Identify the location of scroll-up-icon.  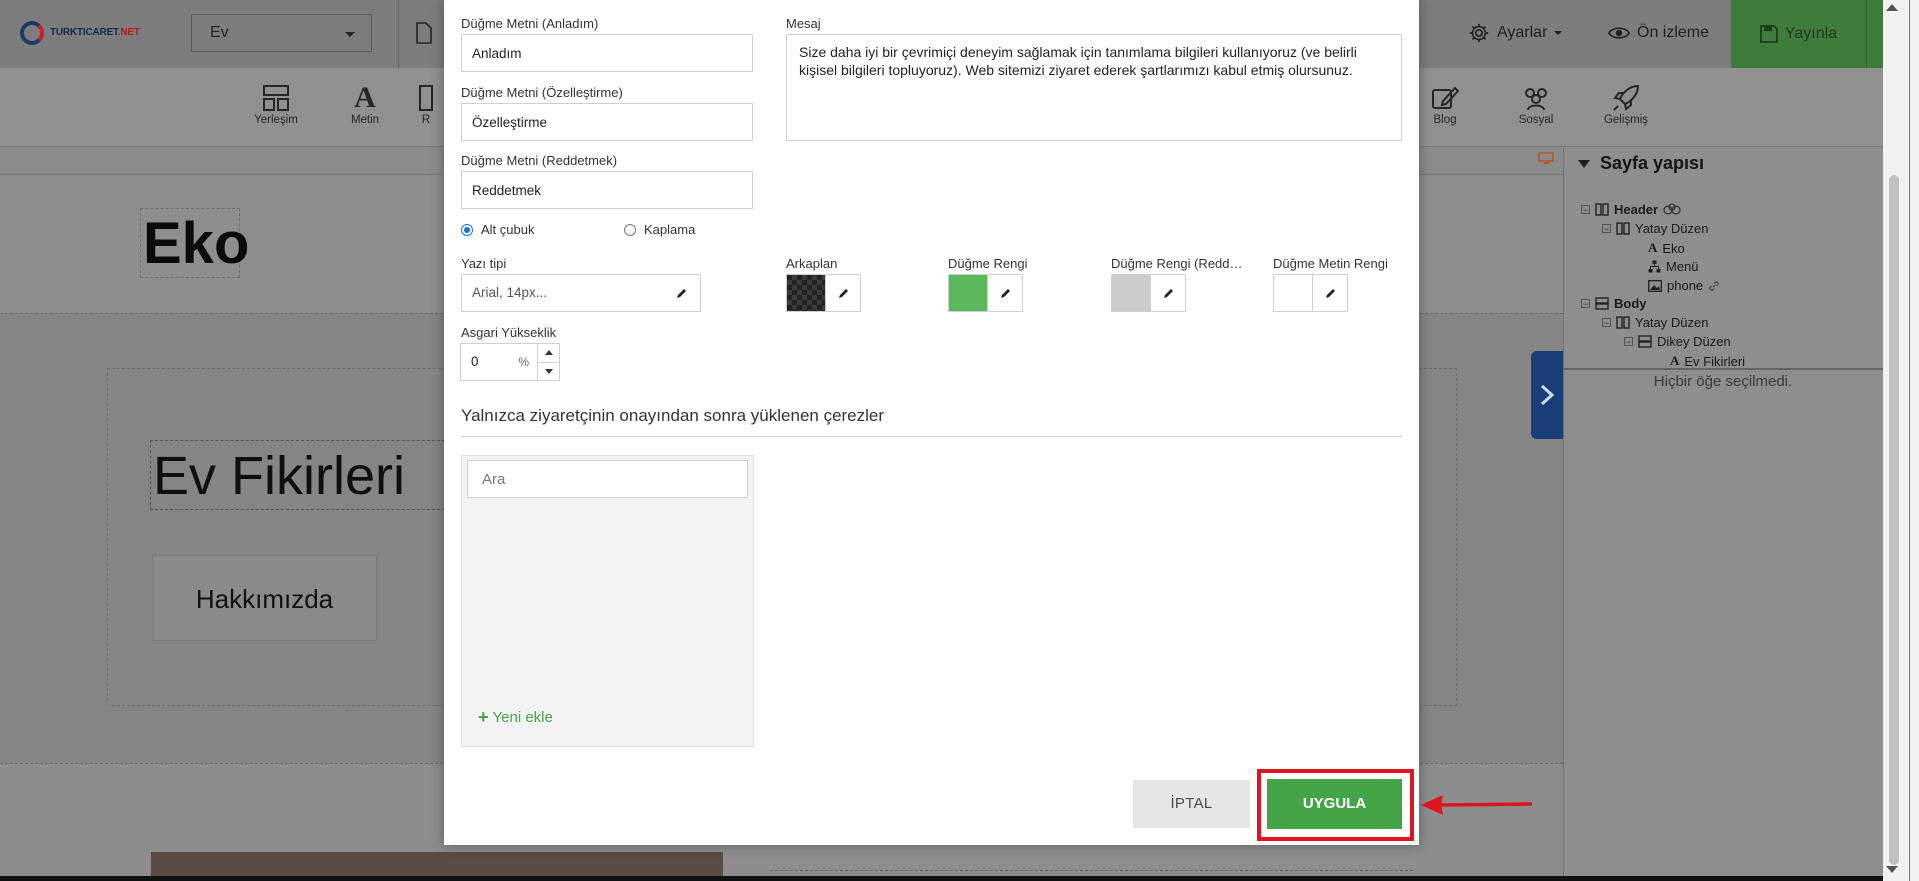
(1892, 7).